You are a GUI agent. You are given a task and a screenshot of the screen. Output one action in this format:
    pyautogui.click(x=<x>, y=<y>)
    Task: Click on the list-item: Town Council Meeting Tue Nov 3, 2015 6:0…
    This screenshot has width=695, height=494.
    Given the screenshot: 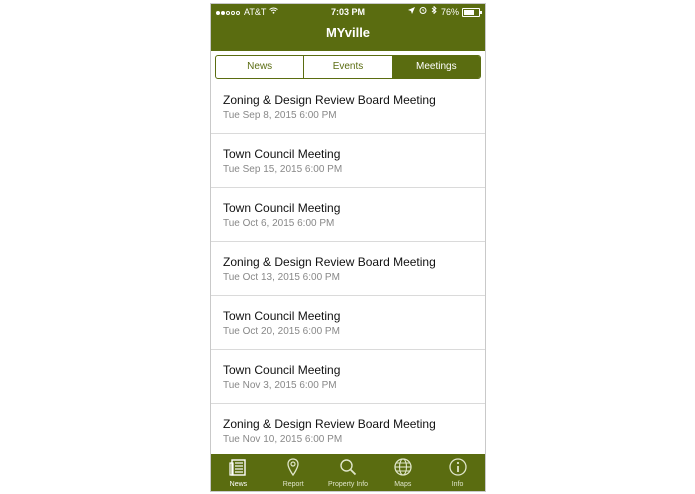 What is the action you would take?
    pyautogui.click(x=348, y=377)
    